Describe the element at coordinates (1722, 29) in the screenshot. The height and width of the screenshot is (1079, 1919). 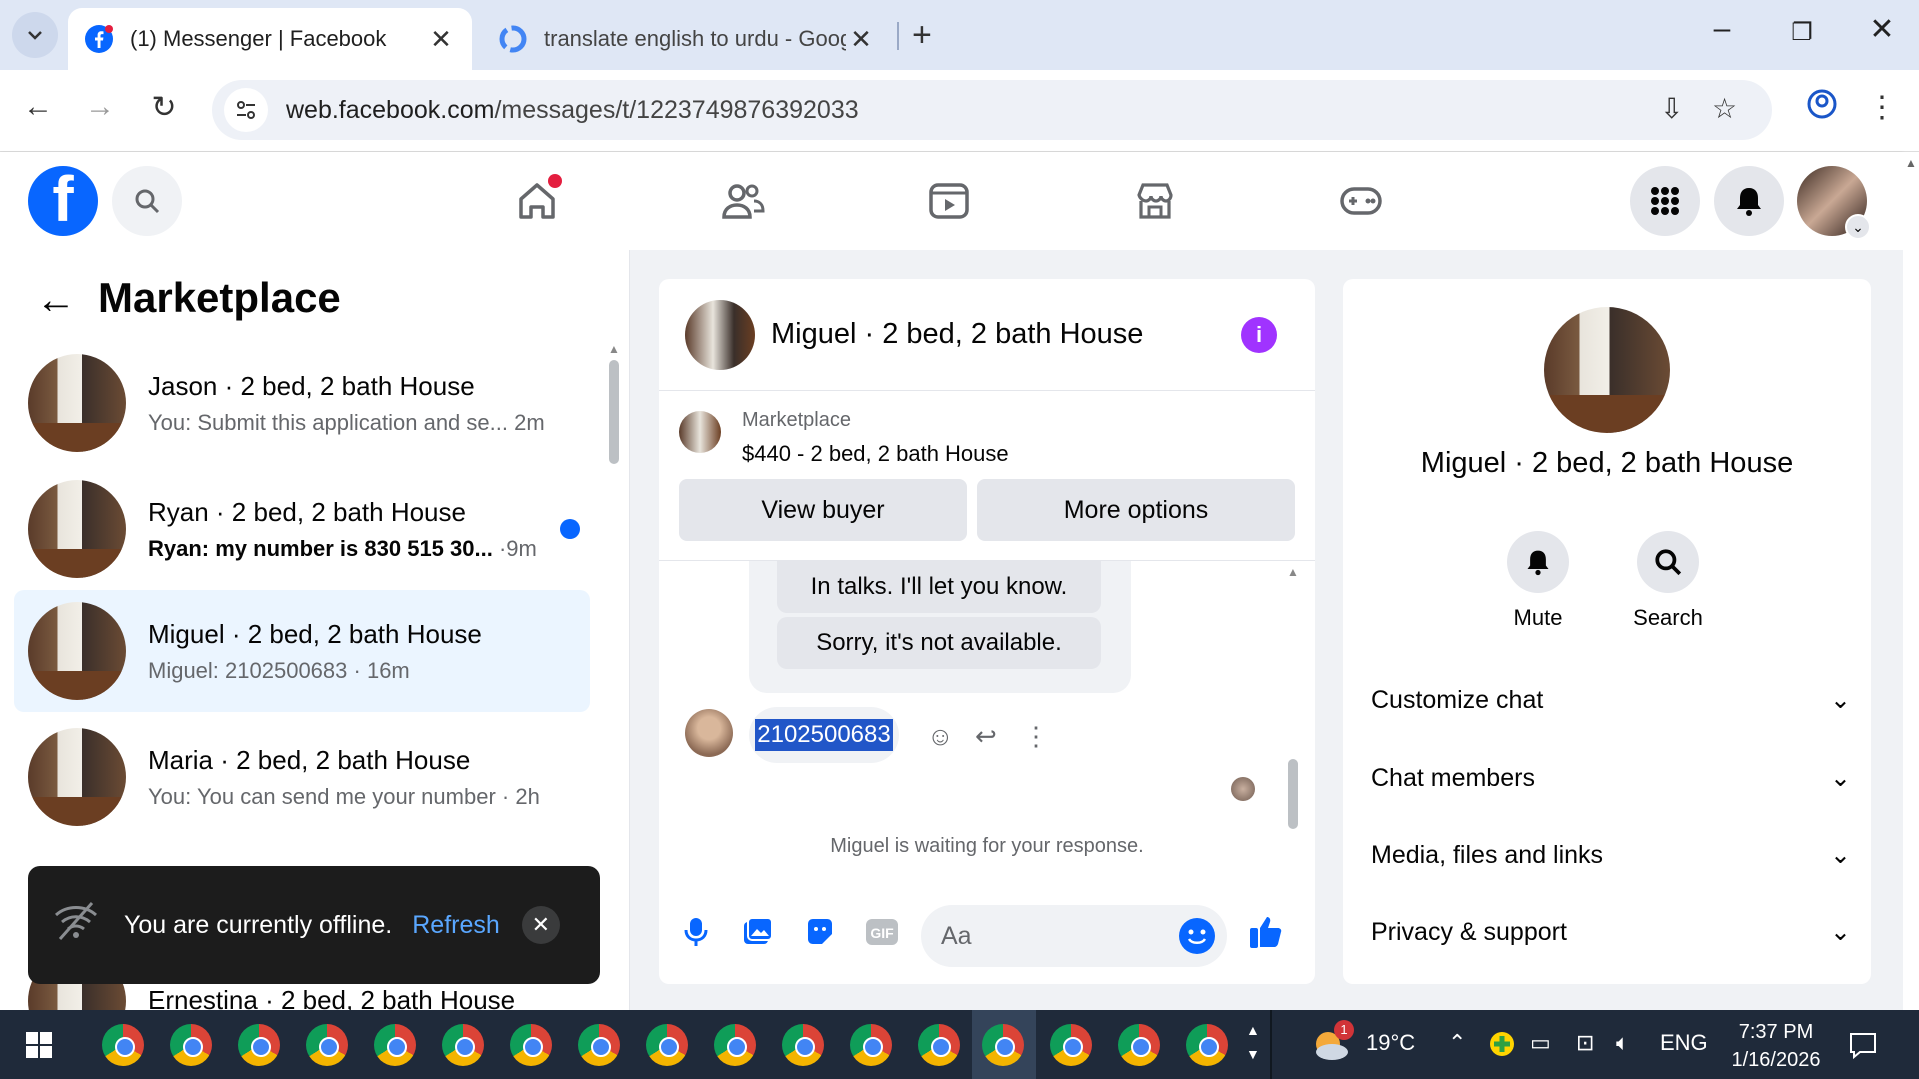
I see `minimize-icon: –` at that location.